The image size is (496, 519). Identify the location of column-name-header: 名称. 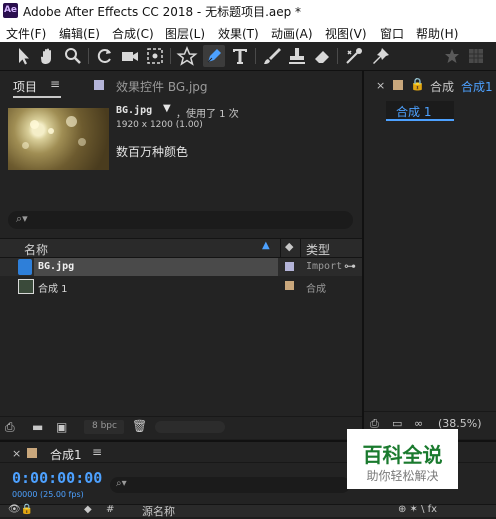
(36, 249).